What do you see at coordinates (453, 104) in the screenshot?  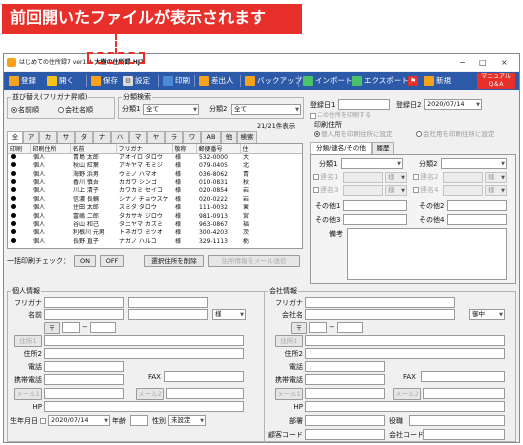 I see `register-date2-field: 2020/07/14 ▼` at bounding box center [453, 104].